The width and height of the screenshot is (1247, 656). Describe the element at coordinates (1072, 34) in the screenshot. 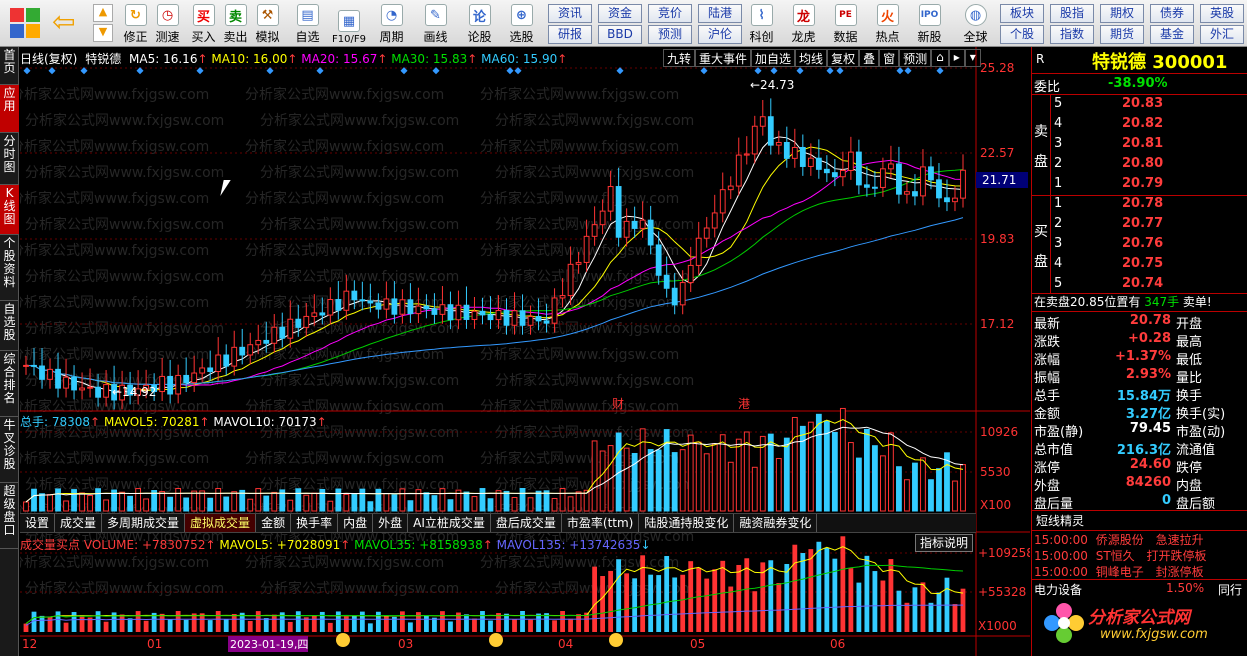

I see `link-indices: 指数` at that location.